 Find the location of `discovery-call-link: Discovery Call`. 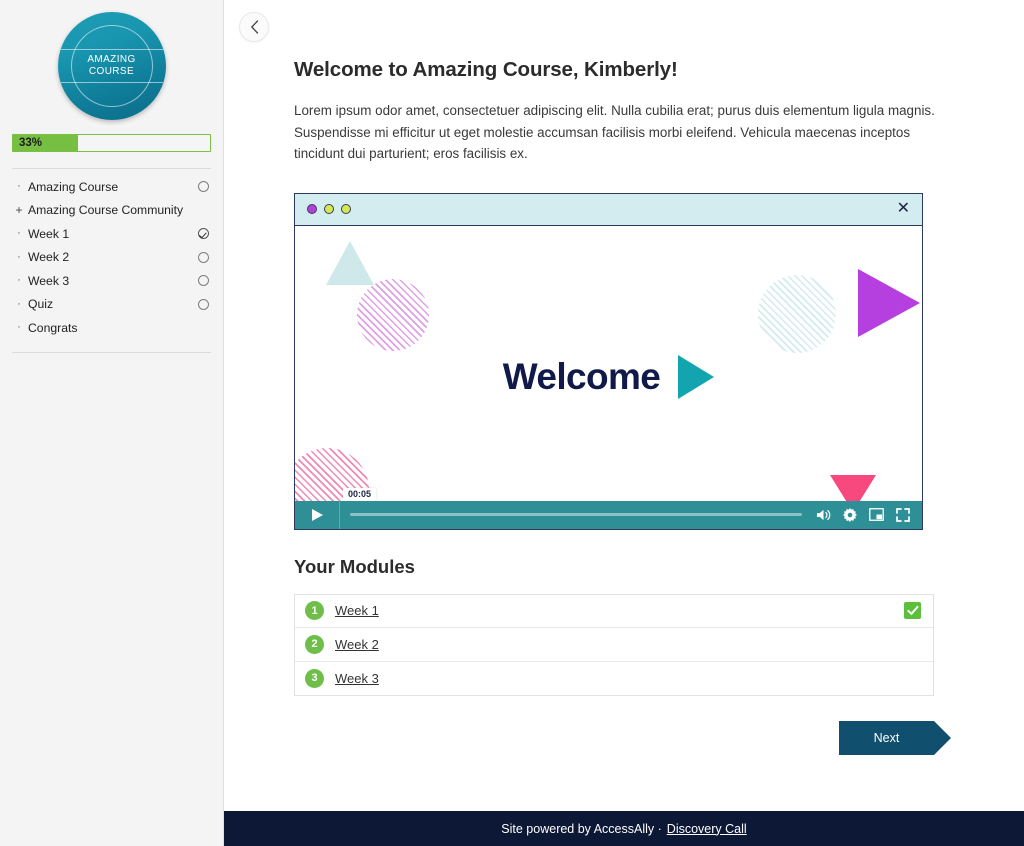

discovery-call-link: Discovery Call is located at coordinates (707, 829).